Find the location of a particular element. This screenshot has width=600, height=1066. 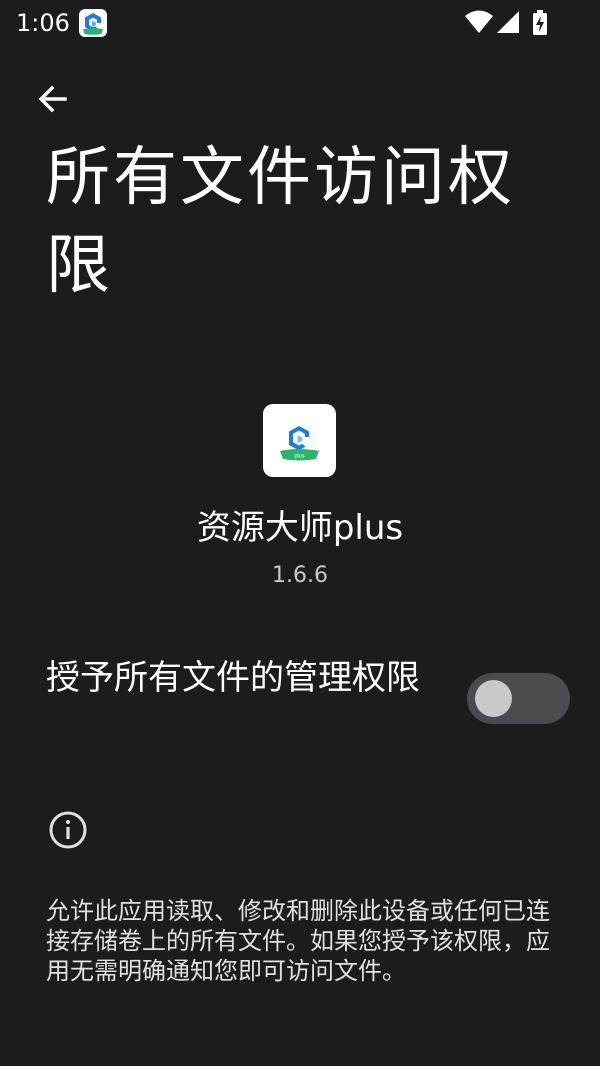

app-notification-icon is located at coordinates (93, 23).